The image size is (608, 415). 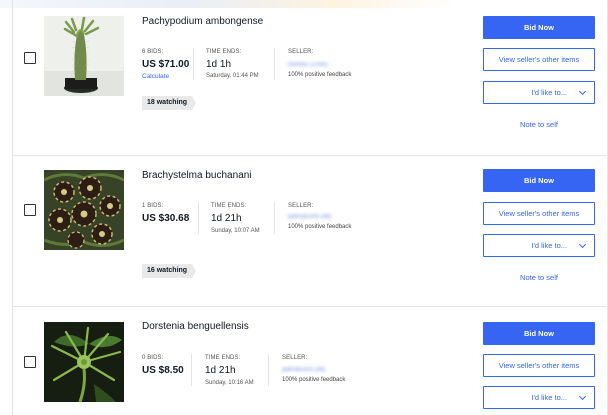 I want to click on bid-count-label: 0 BIDS:, so click(x=153, y=358).